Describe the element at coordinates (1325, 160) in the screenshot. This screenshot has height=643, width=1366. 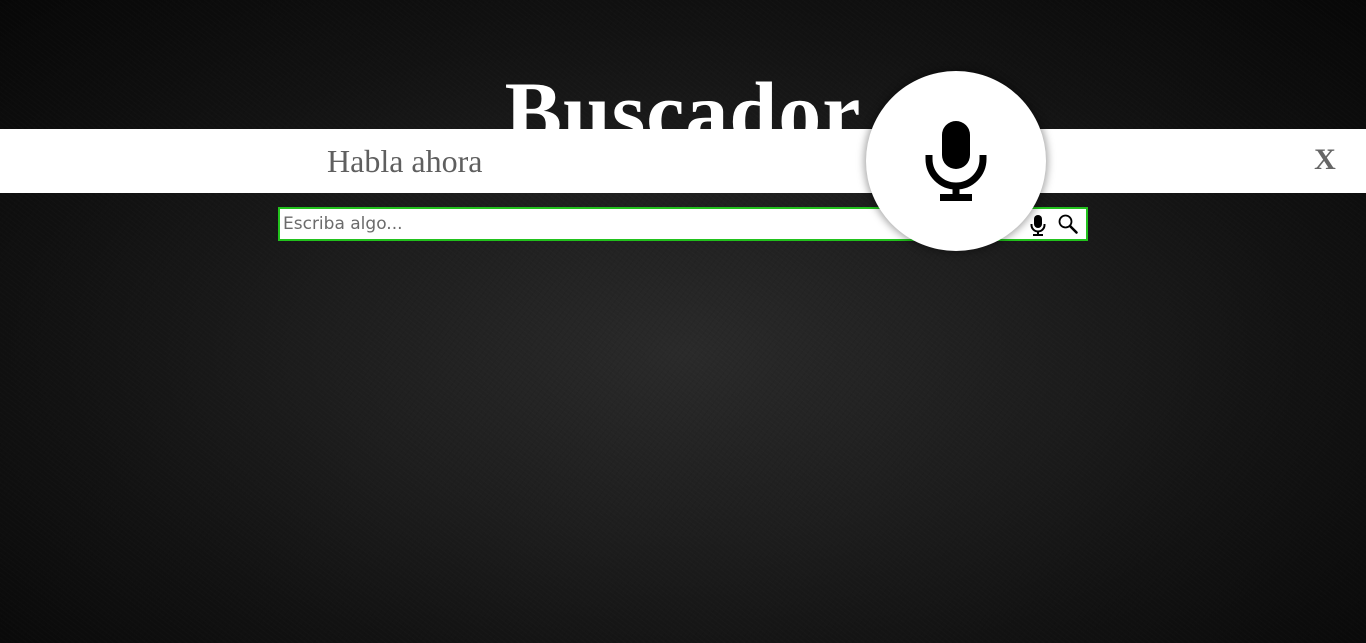
I see `close-button: X` at that location.